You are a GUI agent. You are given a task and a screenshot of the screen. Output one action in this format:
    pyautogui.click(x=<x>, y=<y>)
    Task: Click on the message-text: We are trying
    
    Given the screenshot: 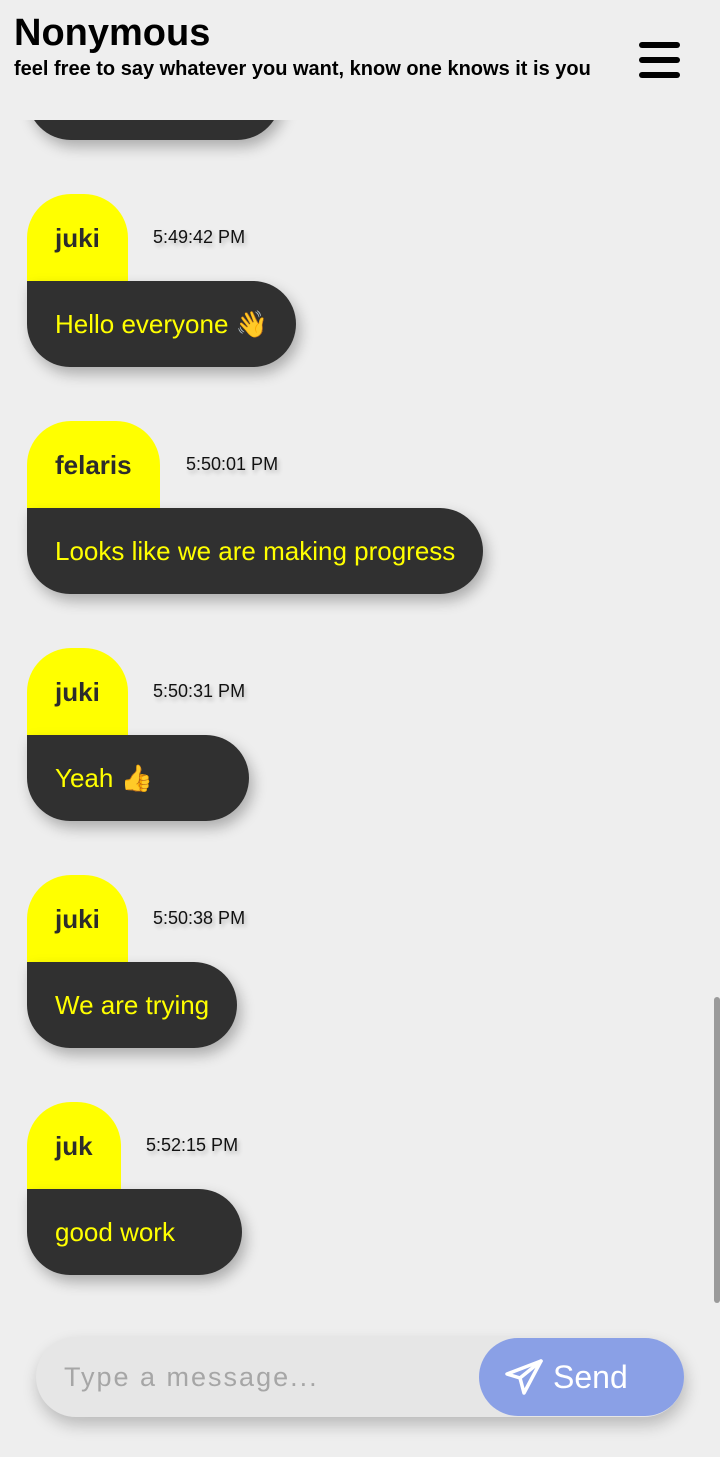 What is the action you would take?
    pyautogui.click(x=132, y=1005)
    